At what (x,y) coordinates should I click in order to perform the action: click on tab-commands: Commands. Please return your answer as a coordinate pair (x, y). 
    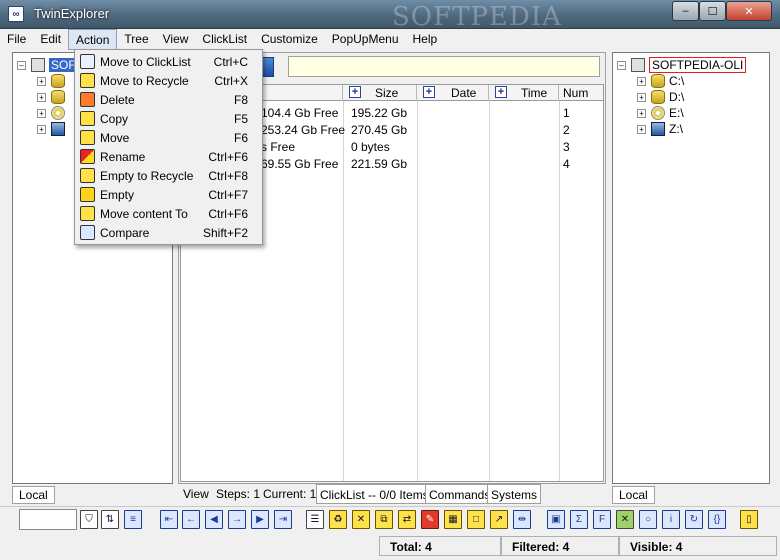
    Looking at the image, I should click on (460, 494).